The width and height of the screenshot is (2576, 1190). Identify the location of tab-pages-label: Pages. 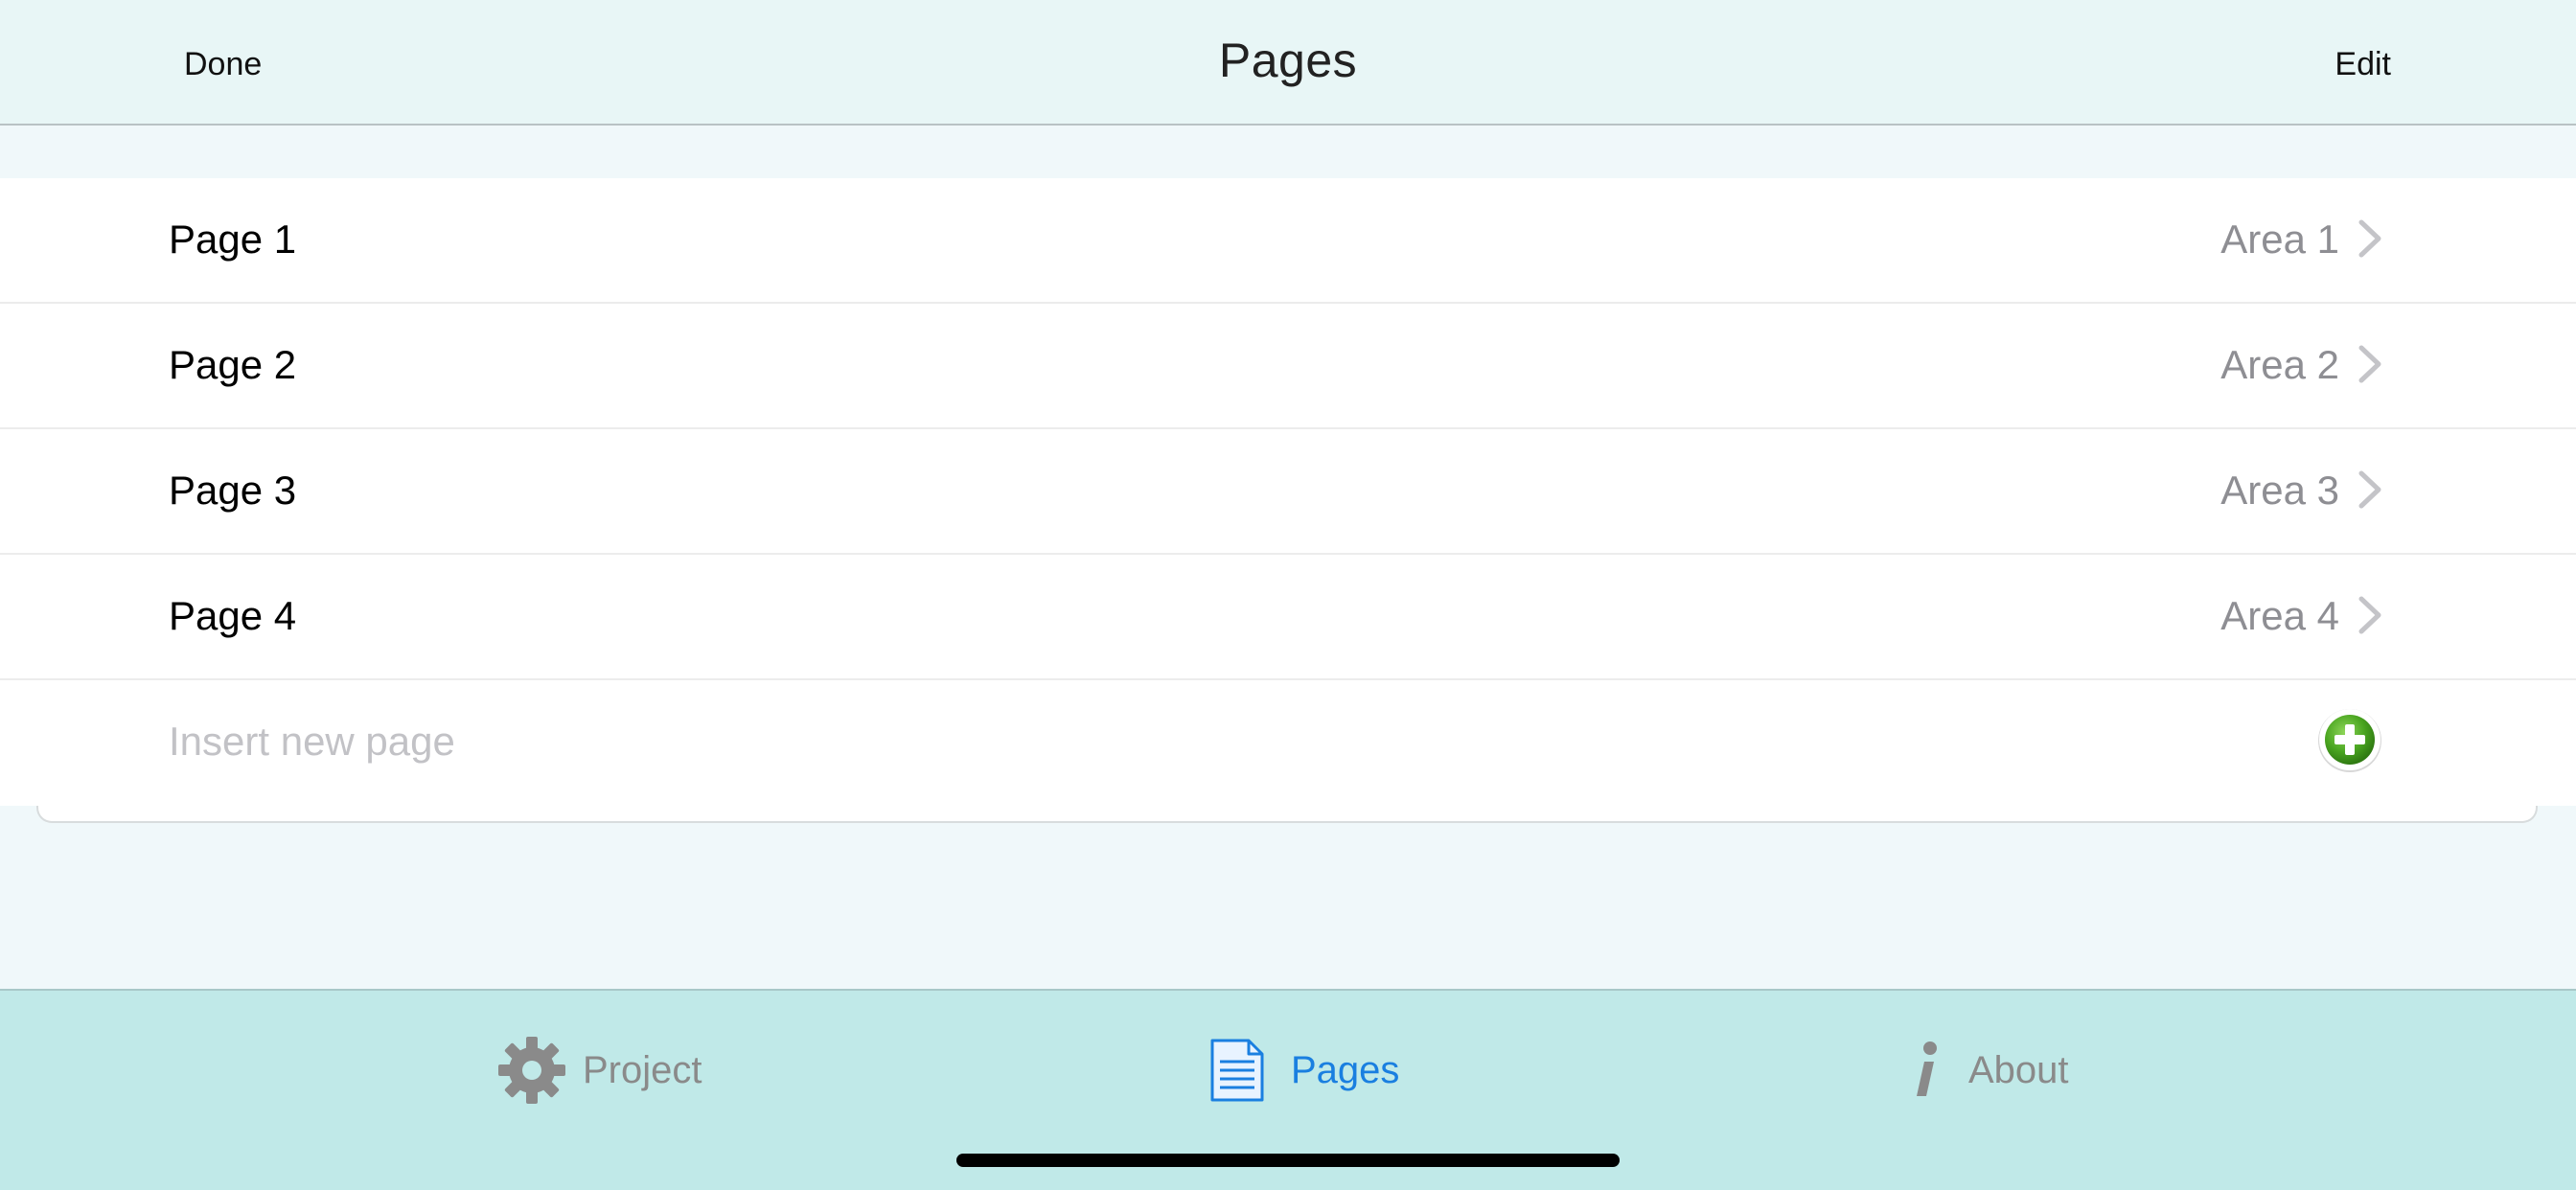
(1345, 1070).